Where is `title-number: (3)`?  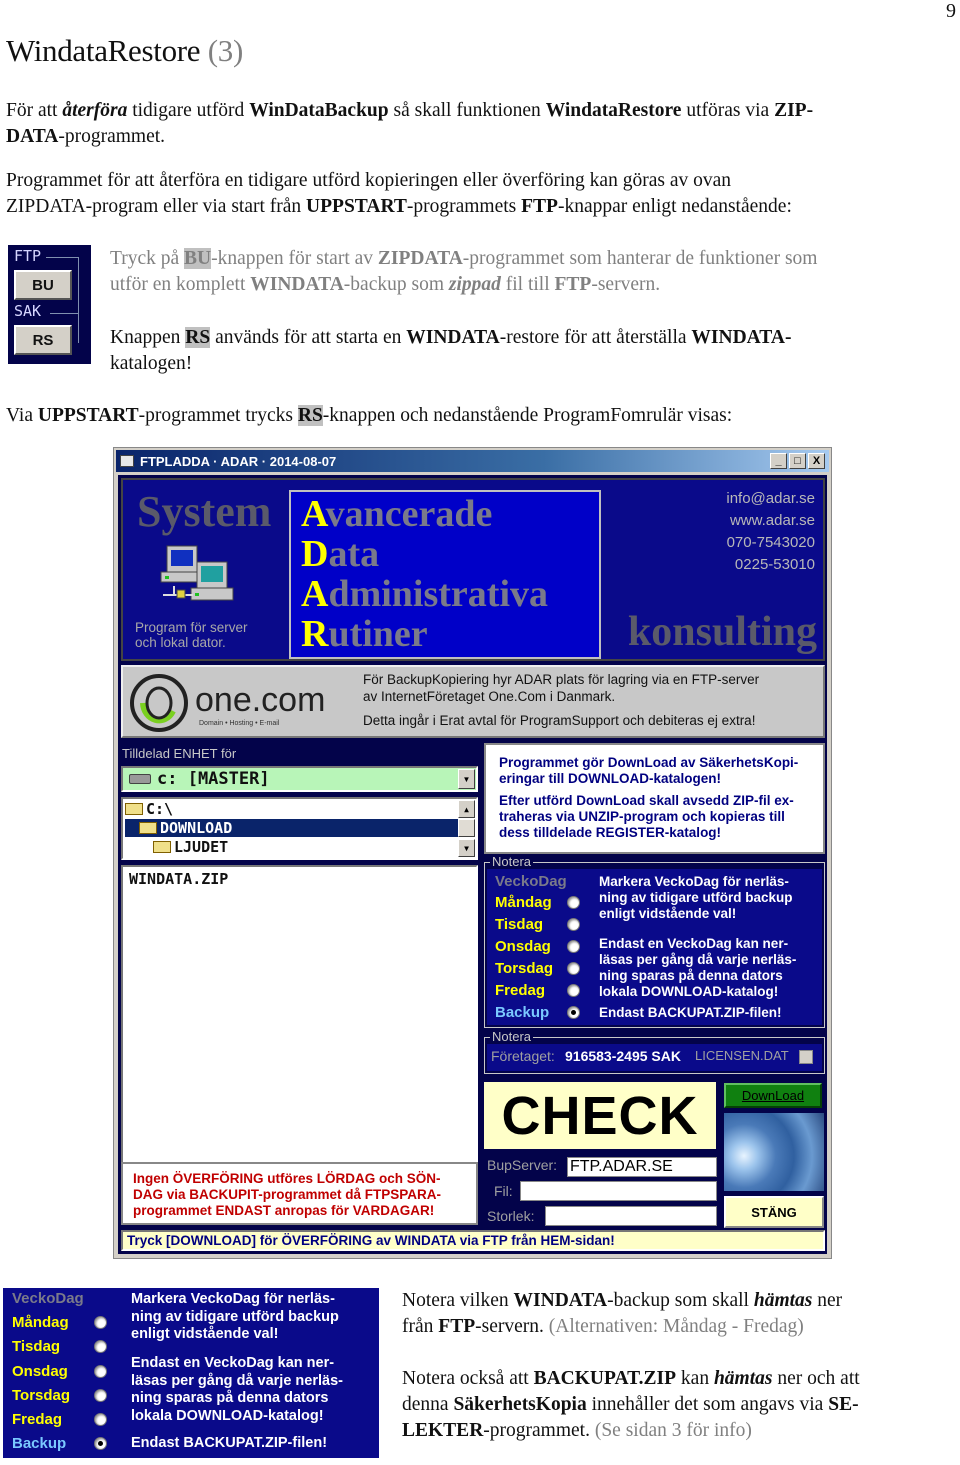 title-number: (3) is located at coordinates (225, 50).